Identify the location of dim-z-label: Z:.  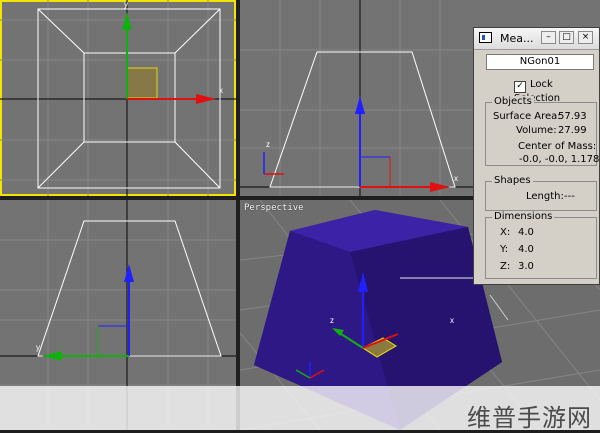
(505, 266).